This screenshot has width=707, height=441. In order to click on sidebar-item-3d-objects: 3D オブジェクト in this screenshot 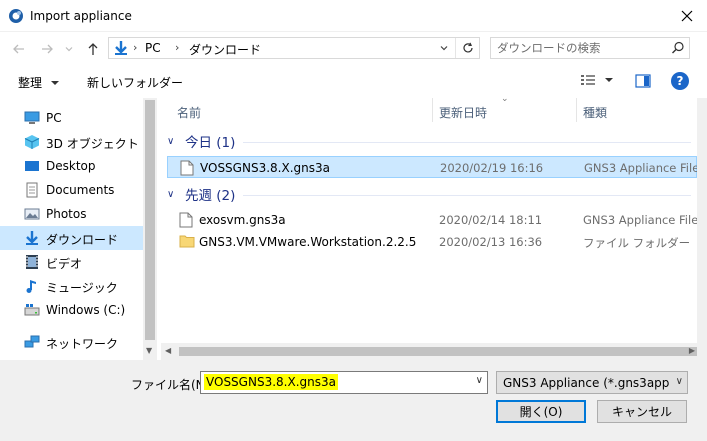, I will do `click(71, 142)`.